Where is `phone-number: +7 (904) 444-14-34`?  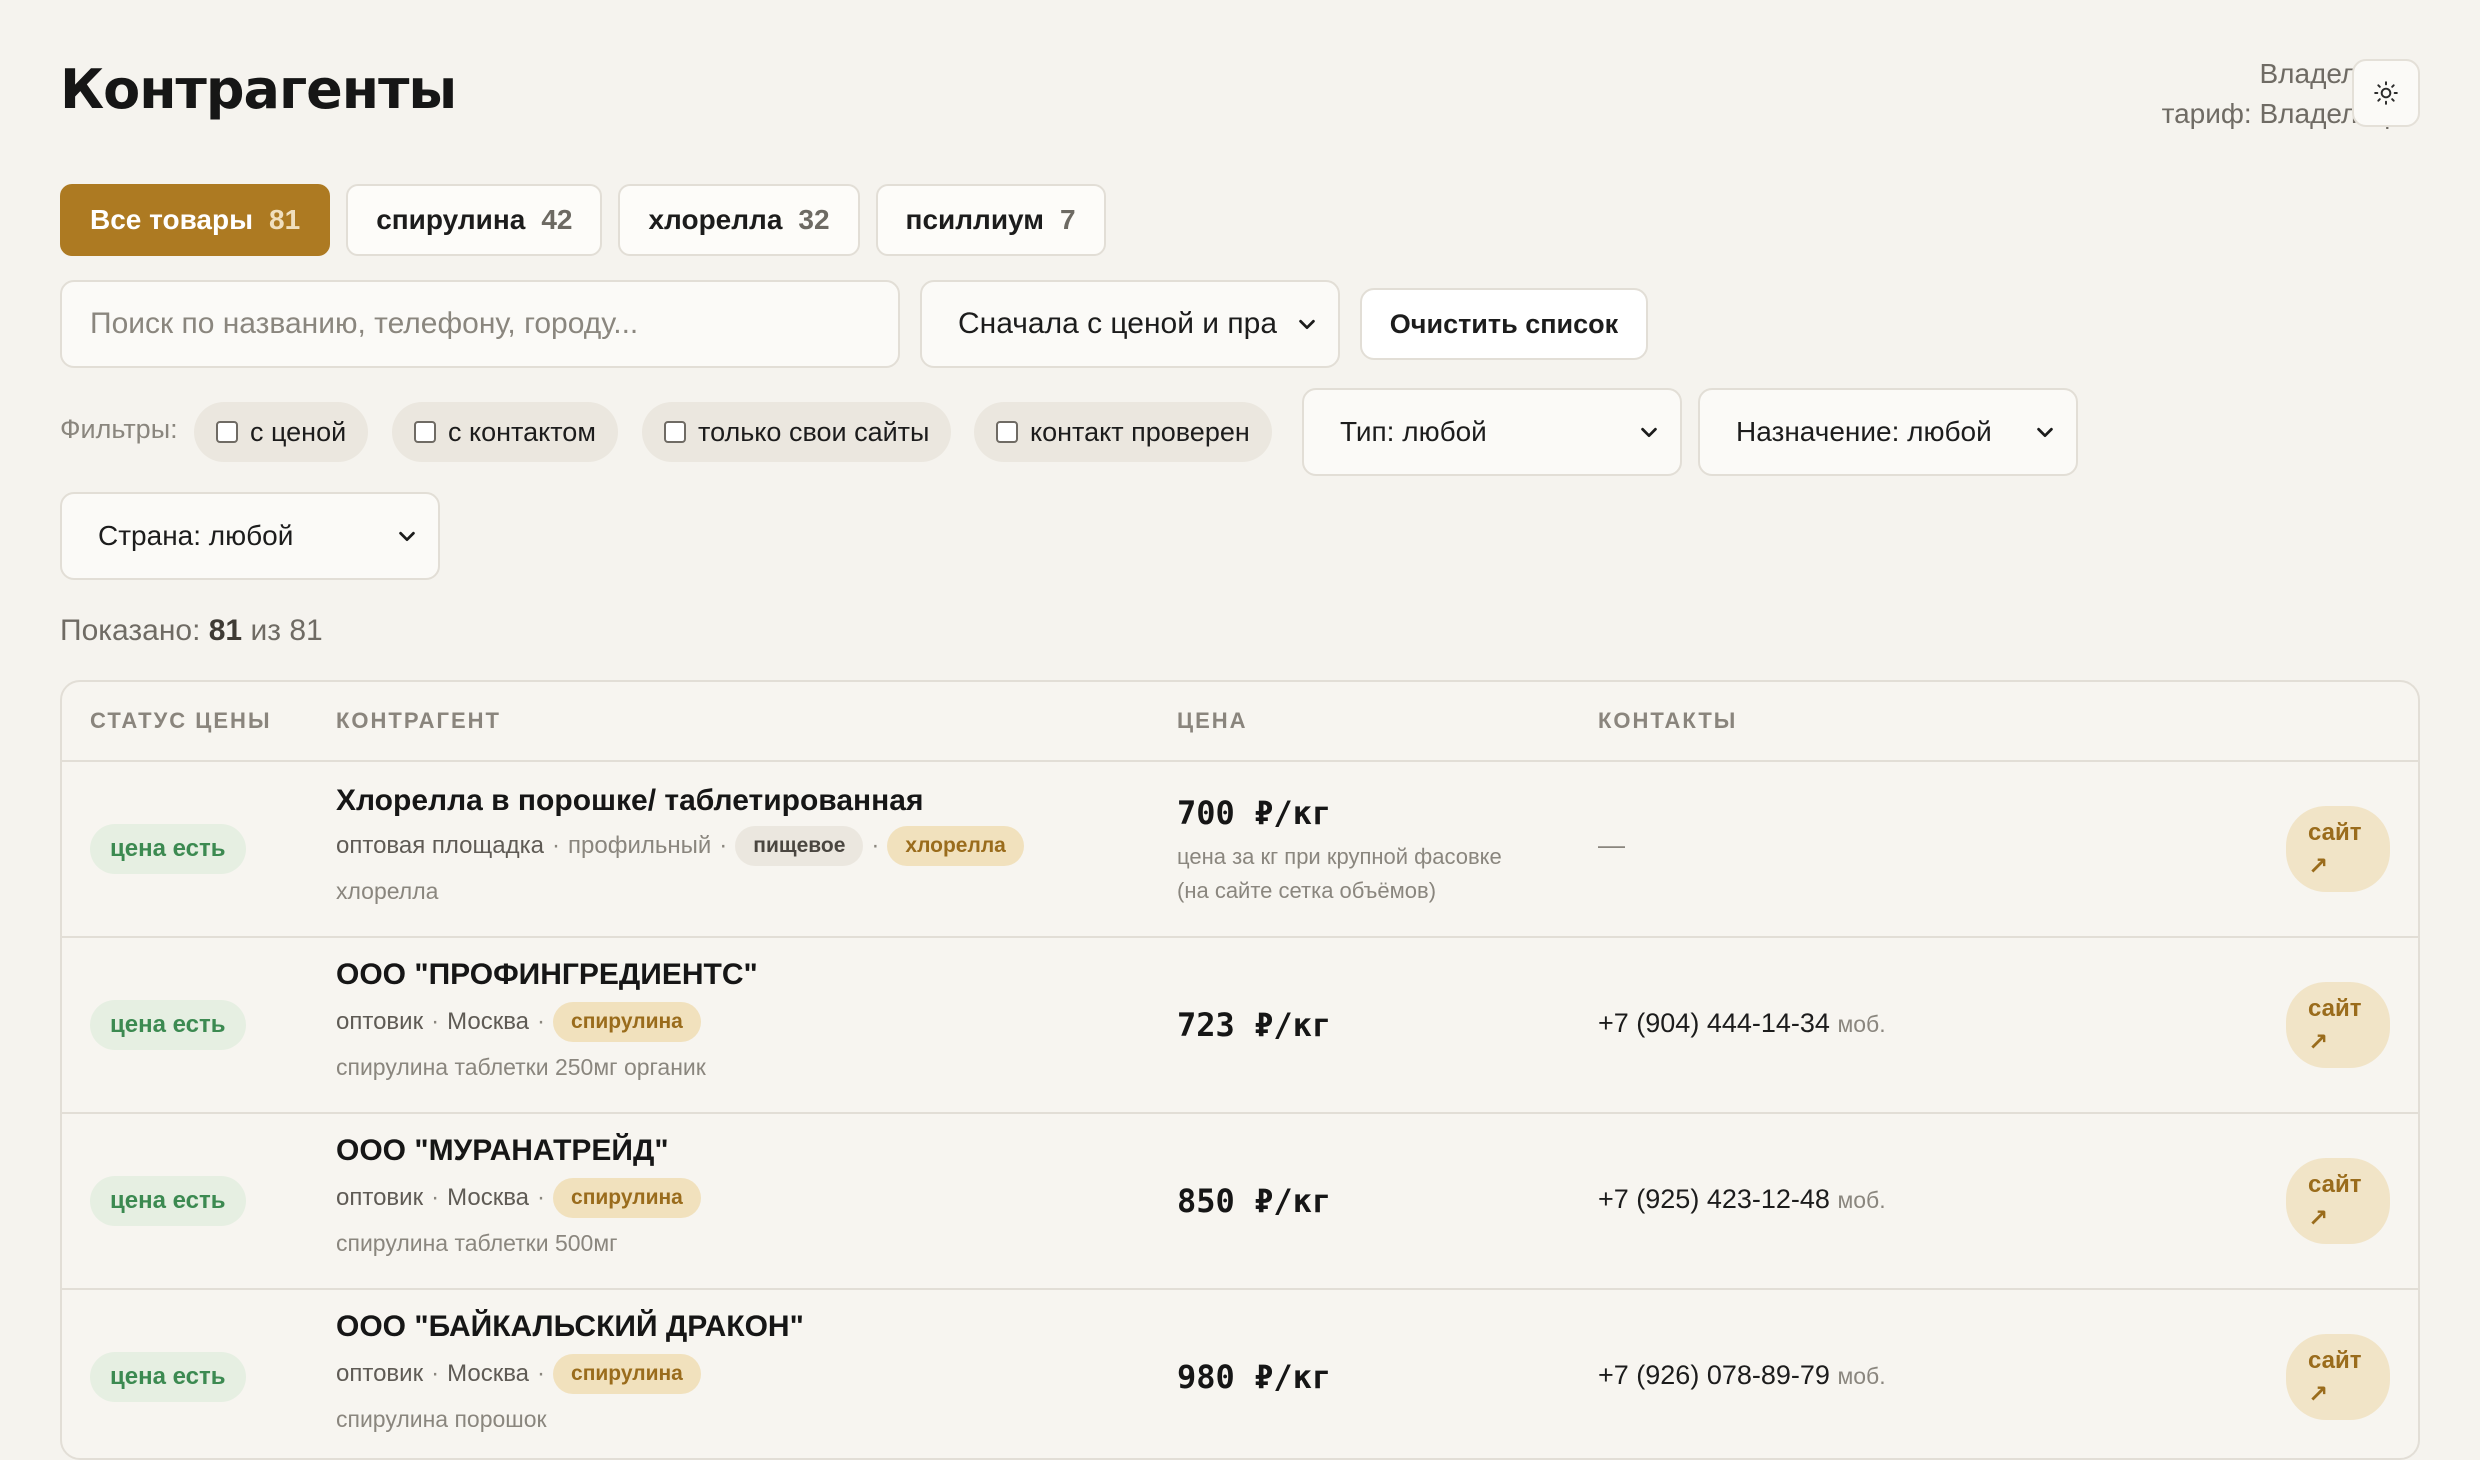
phone-number: +7 (904) 444-14-34 is located at coordinates (1714, 1023).